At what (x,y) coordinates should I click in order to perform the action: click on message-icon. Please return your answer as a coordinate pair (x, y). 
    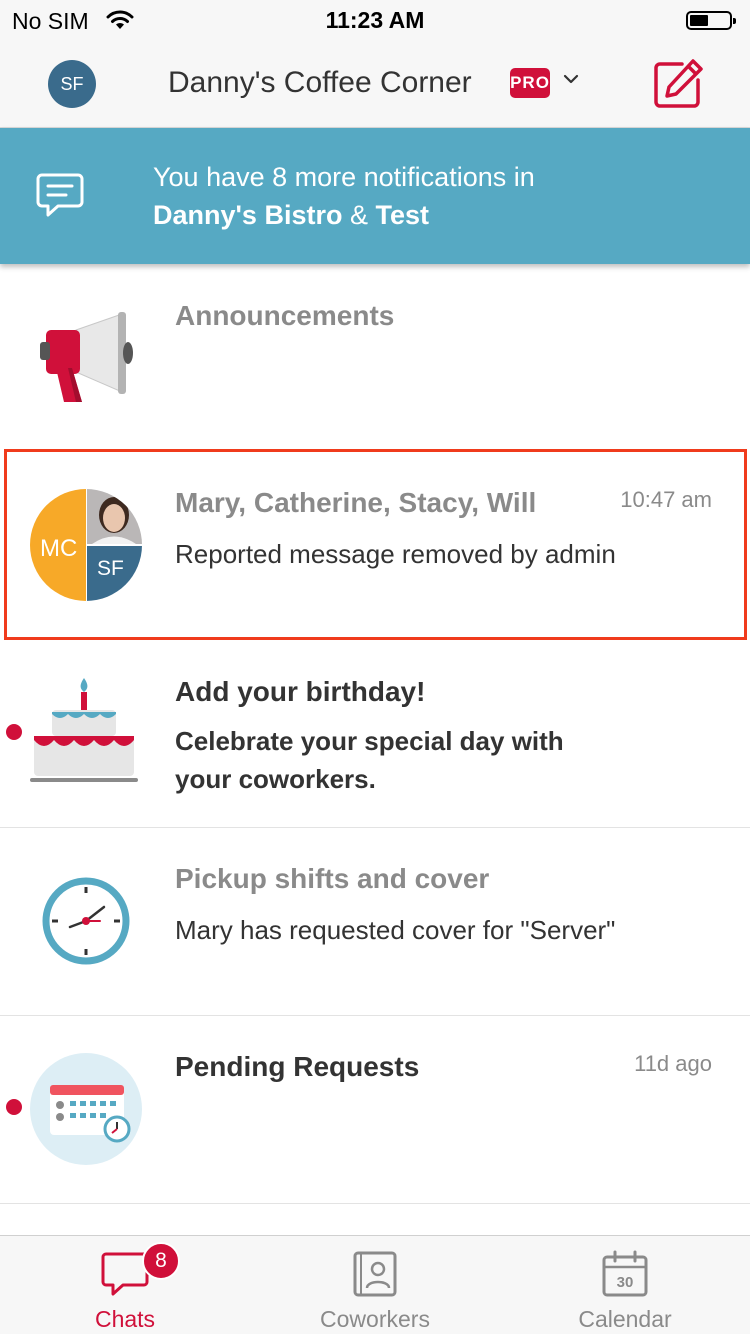
    Looking at the image, I should click on (60, 195).